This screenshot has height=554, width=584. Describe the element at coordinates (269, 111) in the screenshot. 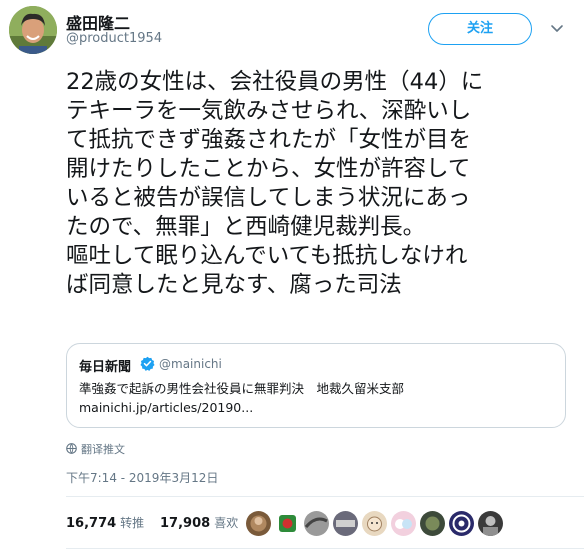

I see `tweet-line: テキーラを一気飲みさせられ、深酔いし` at that location.